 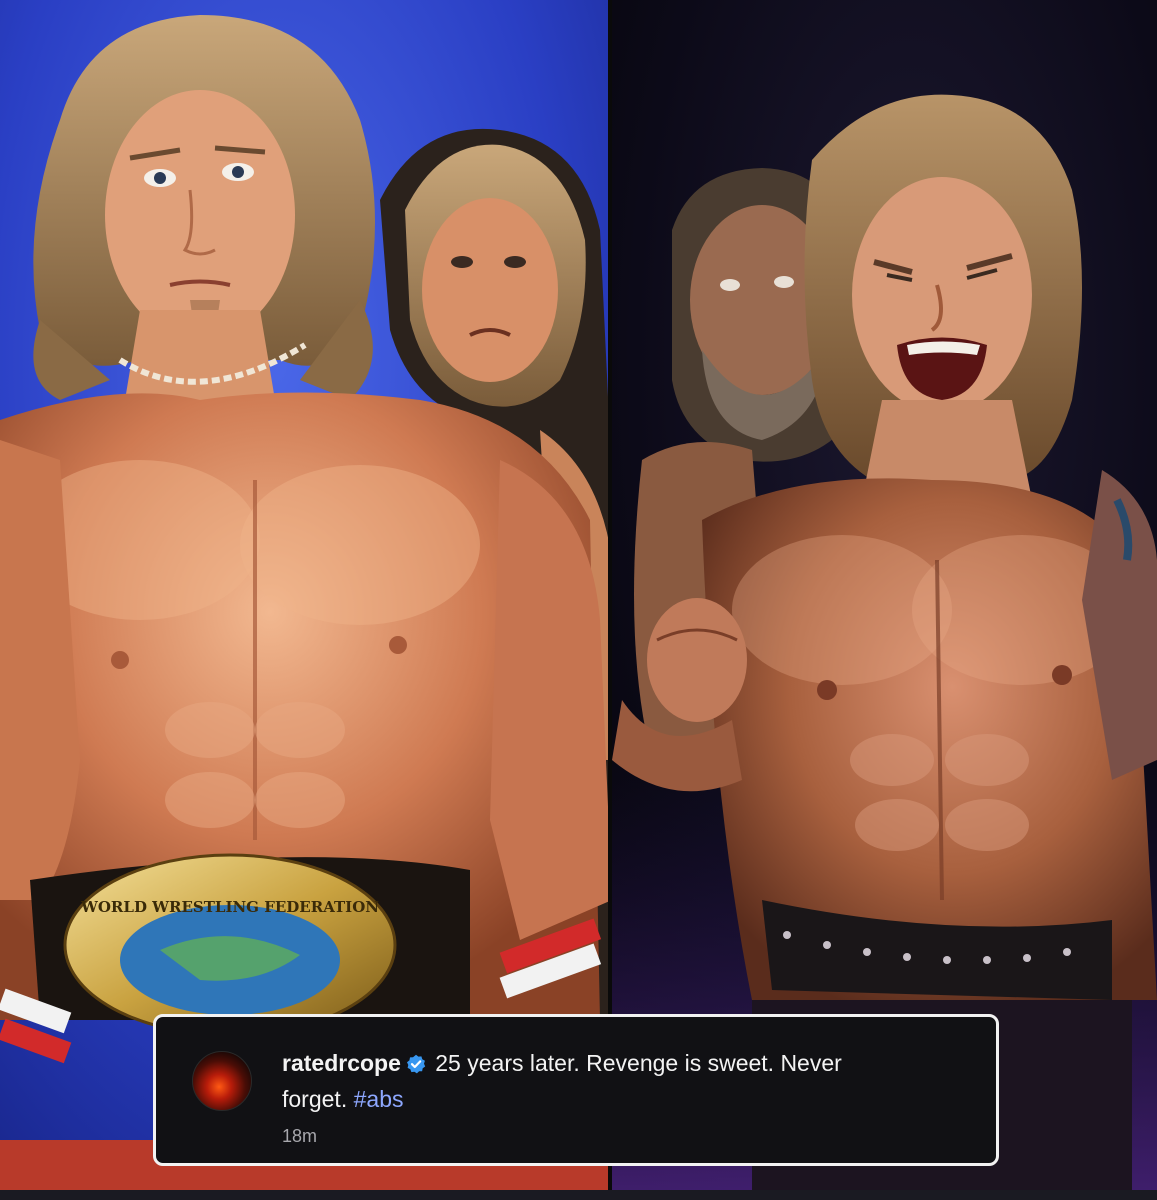 I want to click on comment-username: ratedrcope, so click(x=341, y=1063).